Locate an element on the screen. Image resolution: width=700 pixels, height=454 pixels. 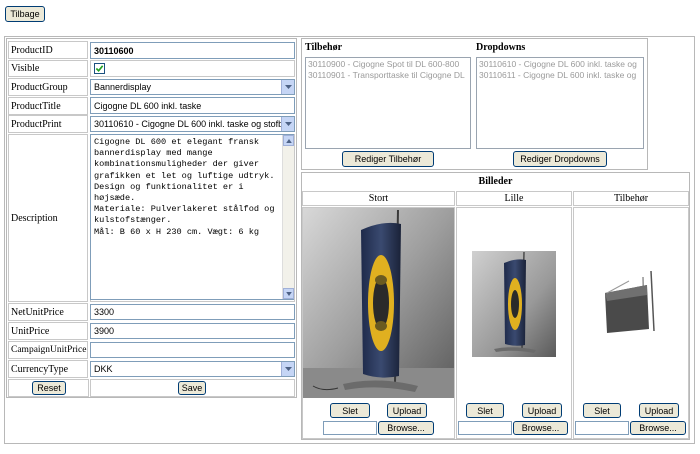
scroll-down-icon is located at coordinates (288, 293).